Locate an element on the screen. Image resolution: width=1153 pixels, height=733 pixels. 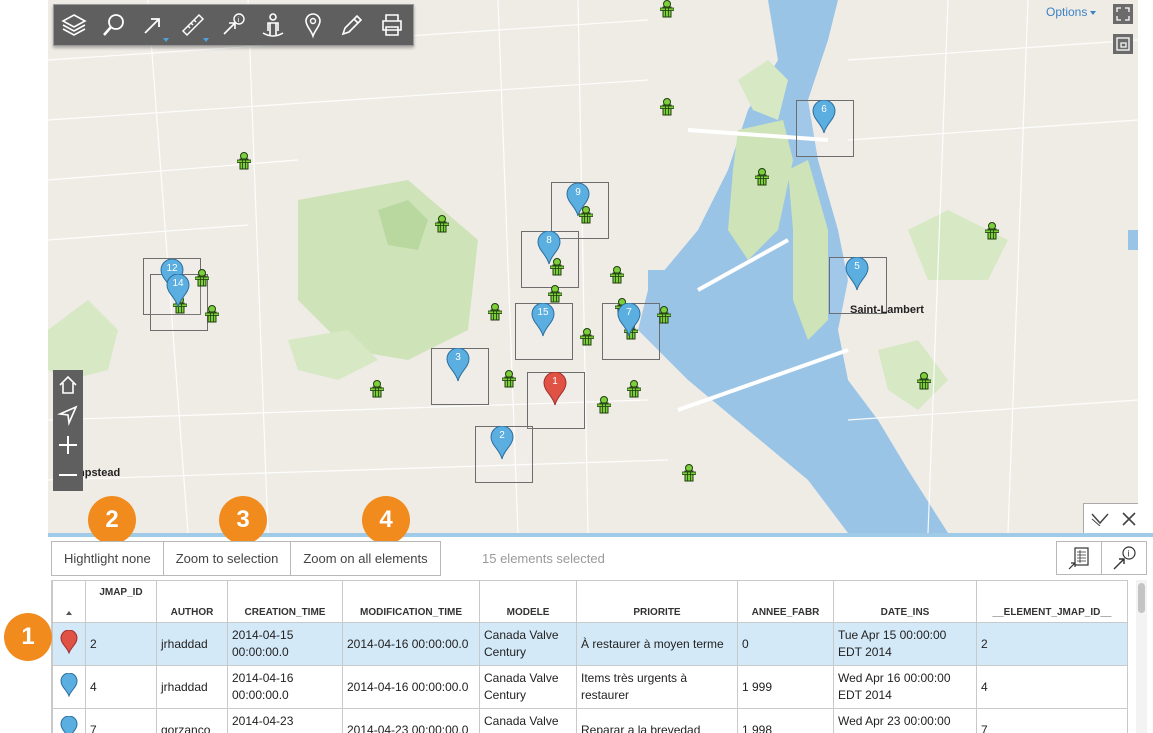
column-header: ANNEE_FABR is located at coordinates (785, 601).